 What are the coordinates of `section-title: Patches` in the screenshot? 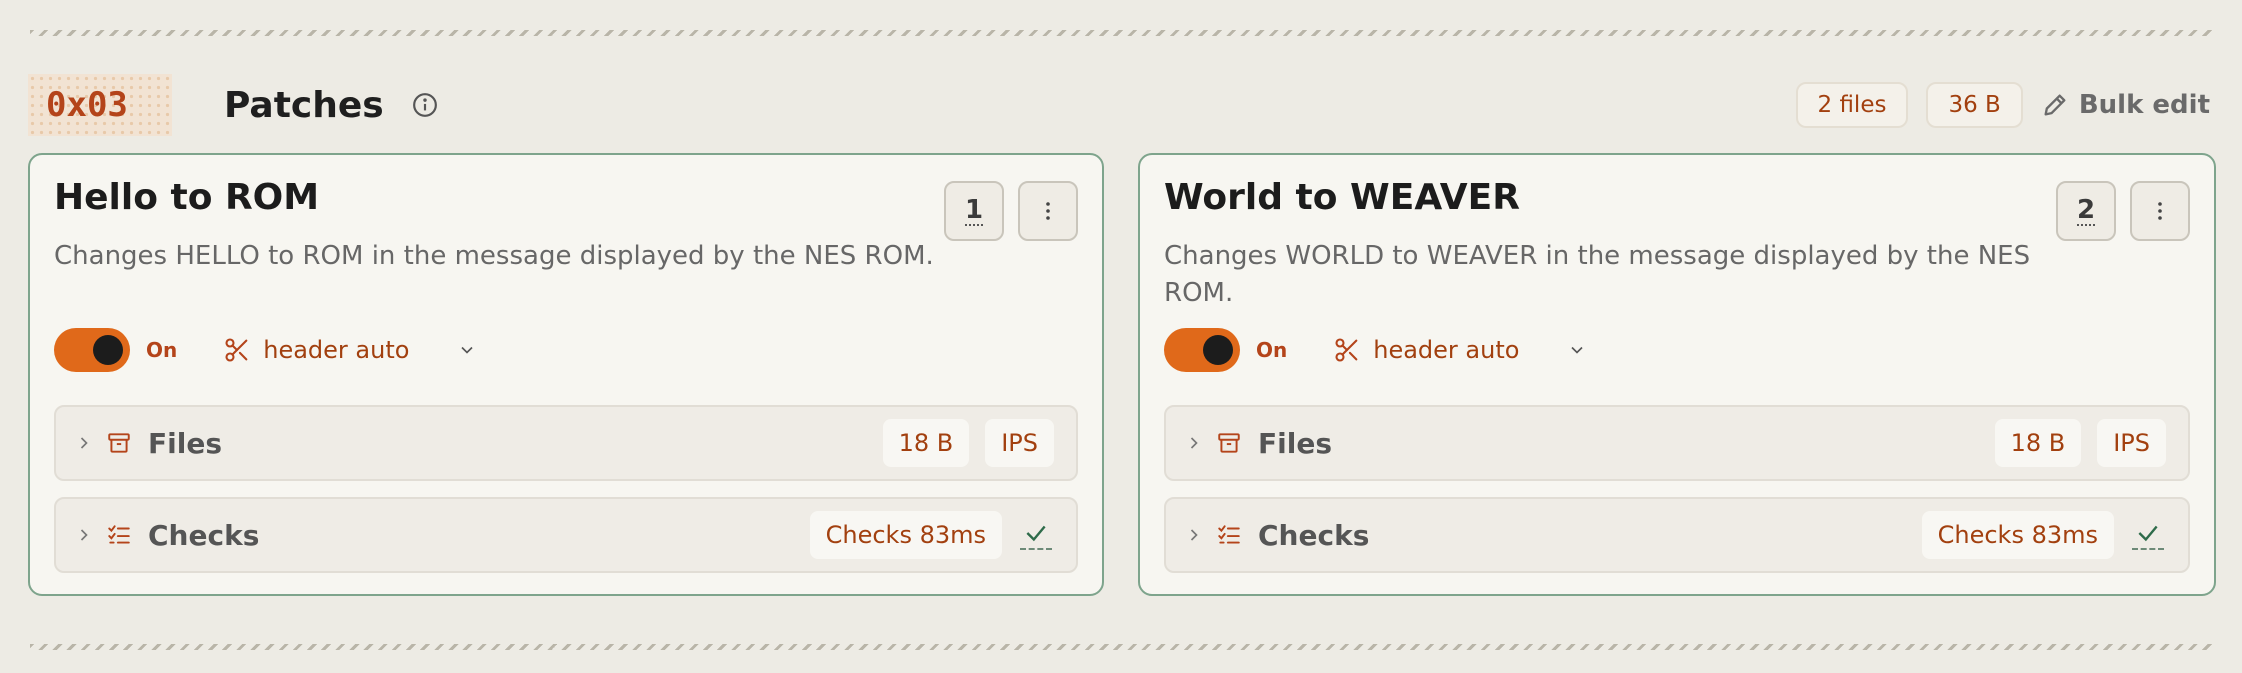 It's located at (304, 105).